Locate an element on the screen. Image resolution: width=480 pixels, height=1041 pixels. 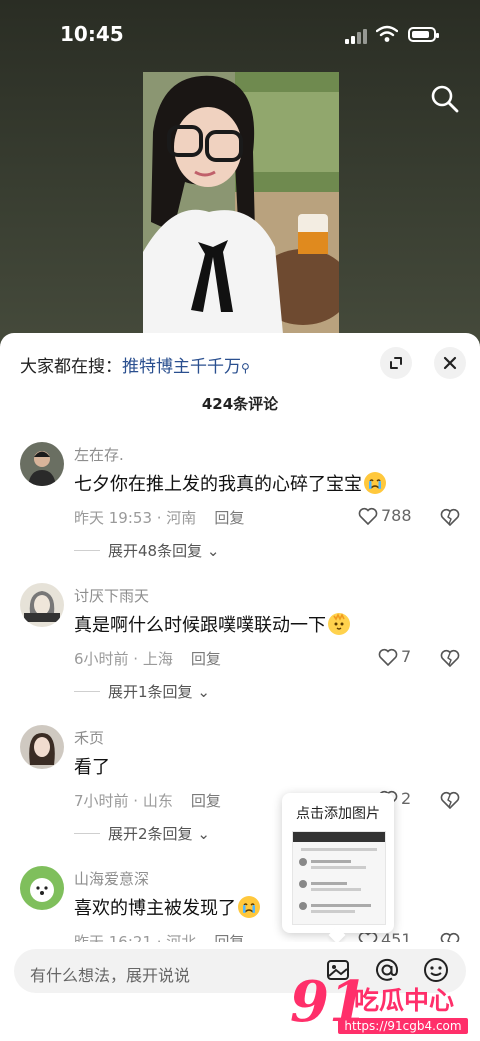
comment-meta: 昨天 19:53 · 河南 回复 is located at coordinates (159, 517).